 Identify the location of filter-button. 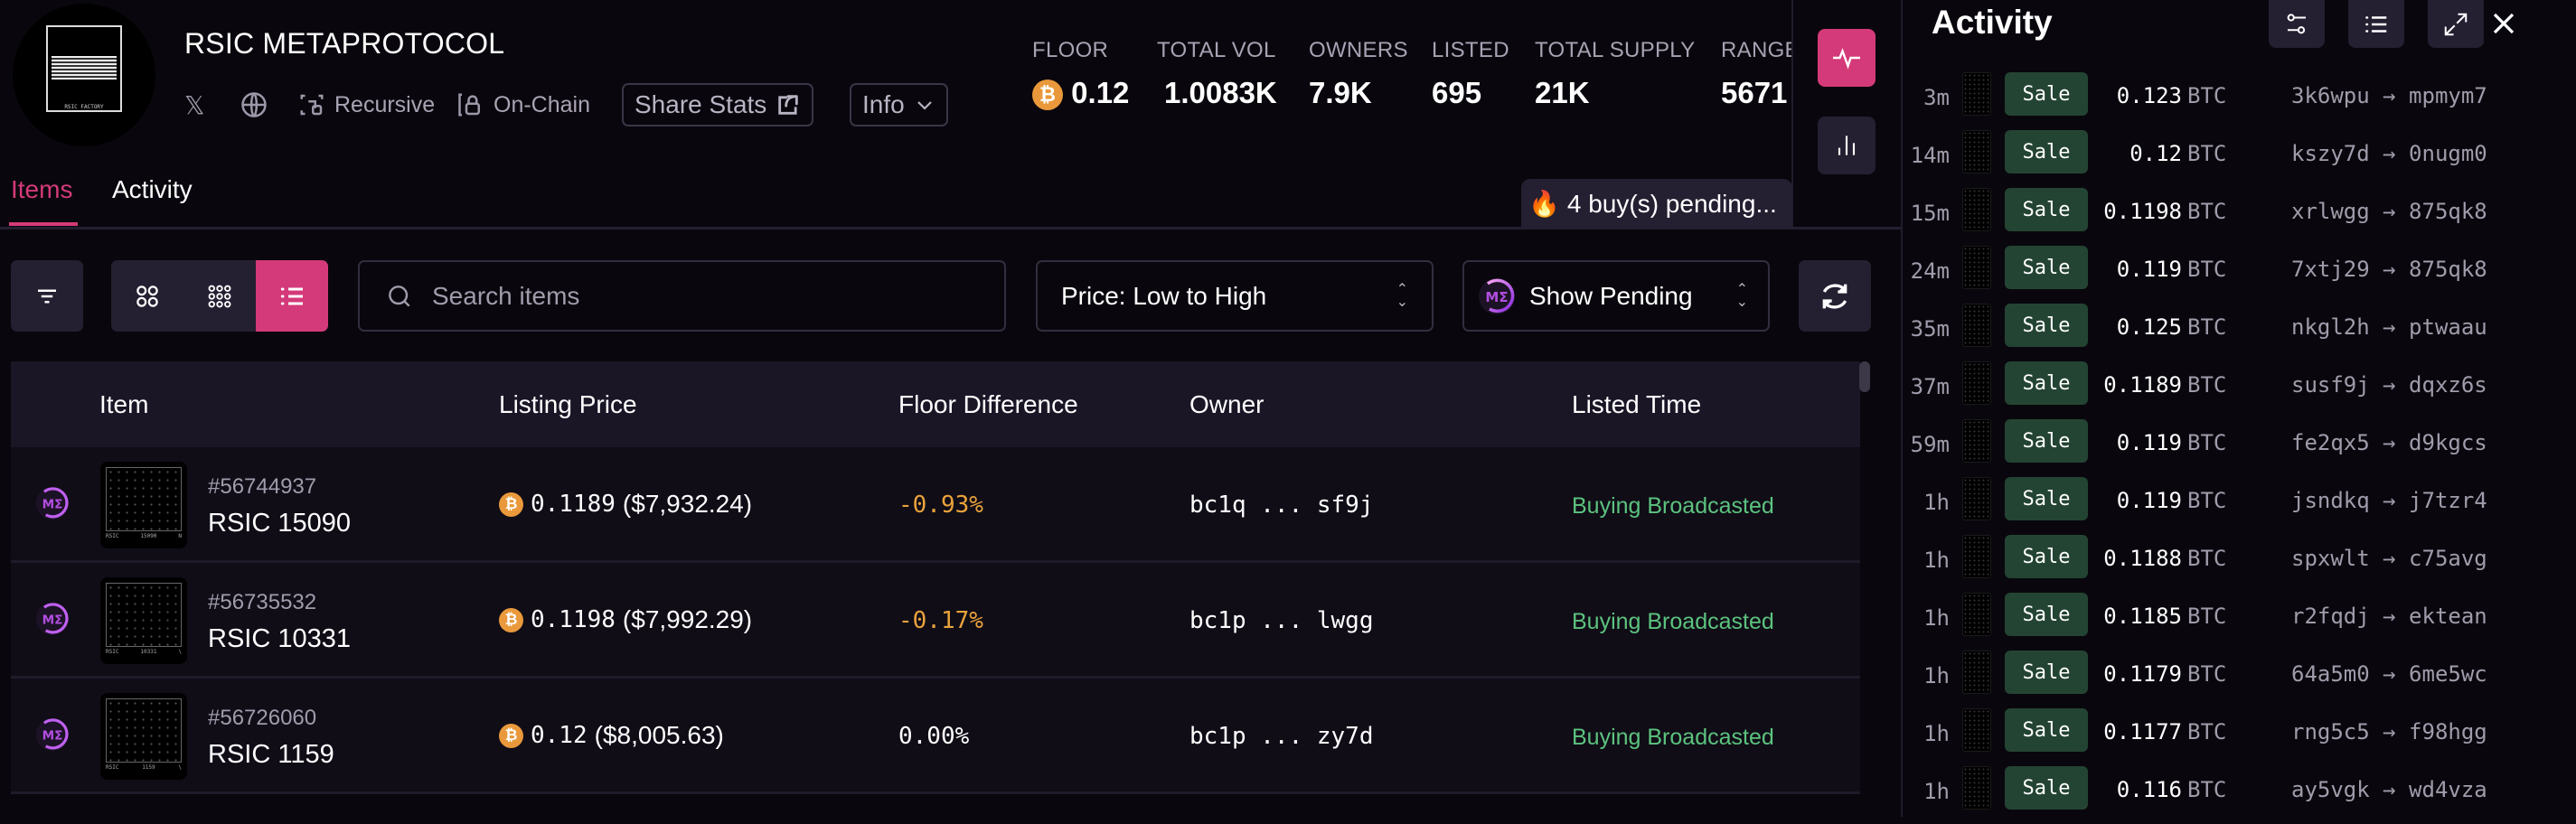
(47, 296).